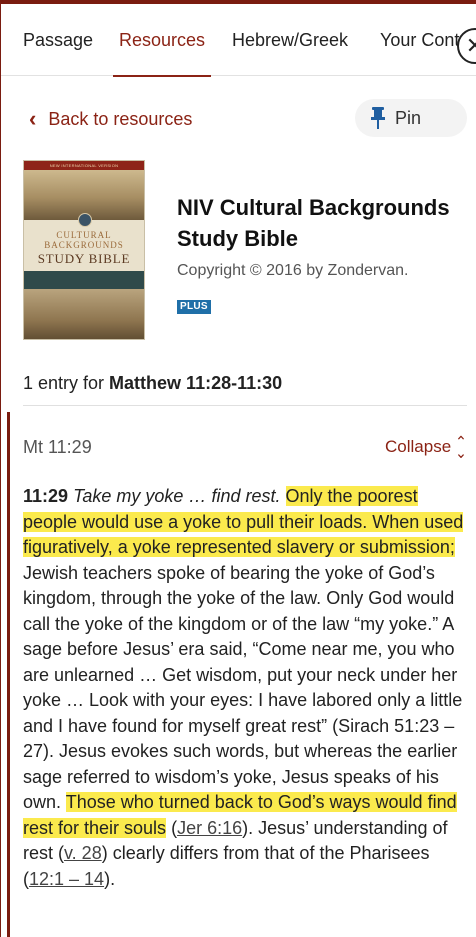 Image resolution: width=476 pixels, height=937 pixels. What do you see at coordinates (209, 828) in the screenshot?
I see `link-jer-6-16: Jer 6:16` at bounding box center [209, 828].